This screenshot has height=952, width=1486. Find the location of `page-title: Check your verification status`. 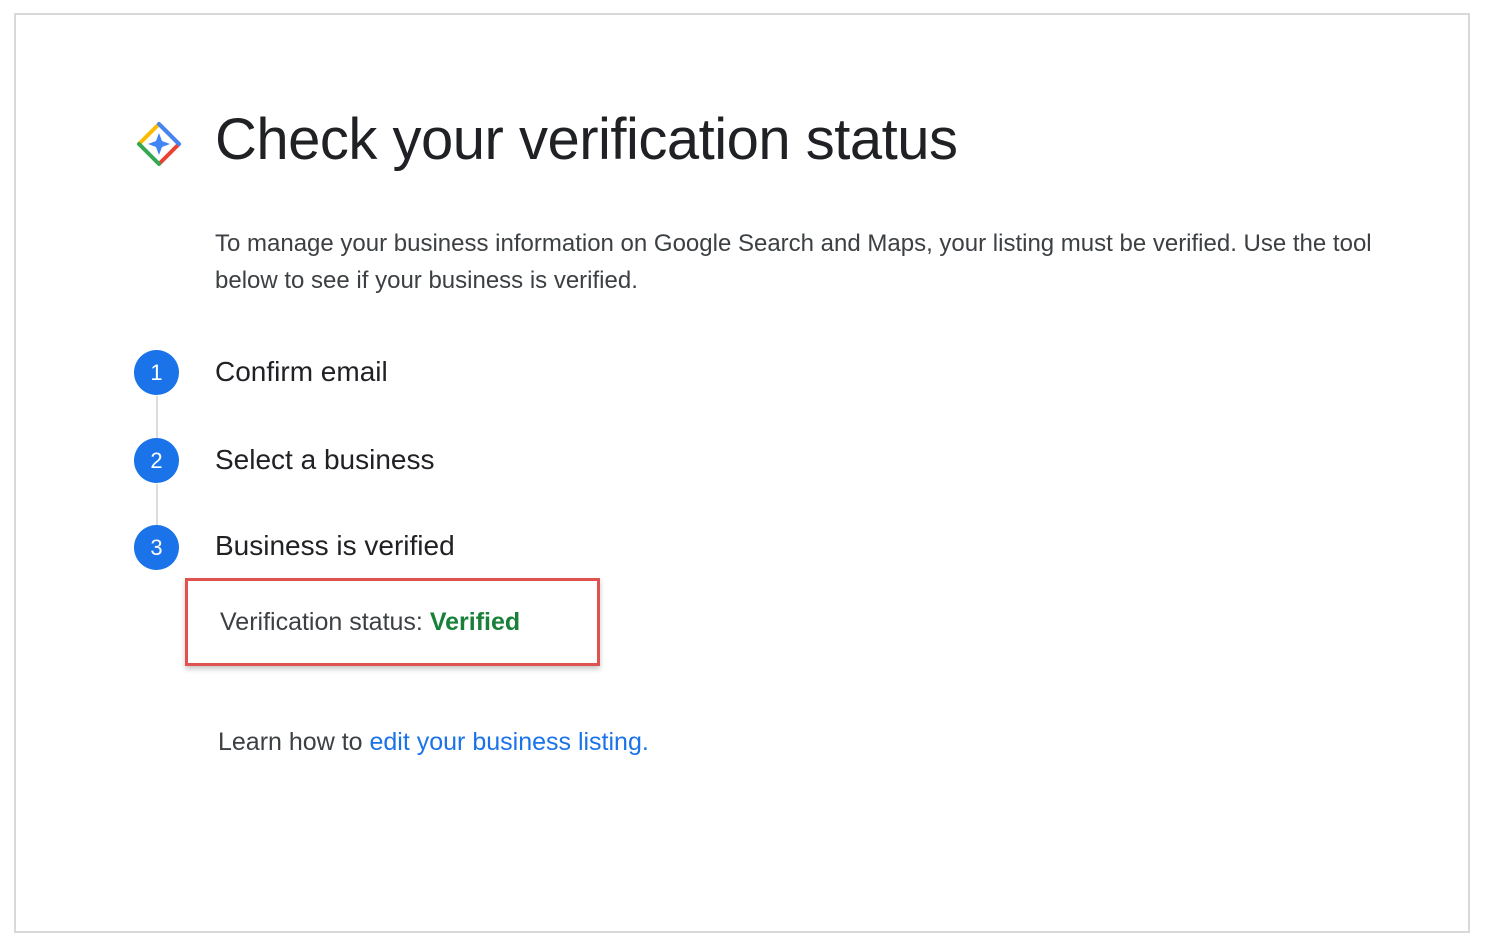

page-title: Check your verification status is located at coordinates (586, 139).